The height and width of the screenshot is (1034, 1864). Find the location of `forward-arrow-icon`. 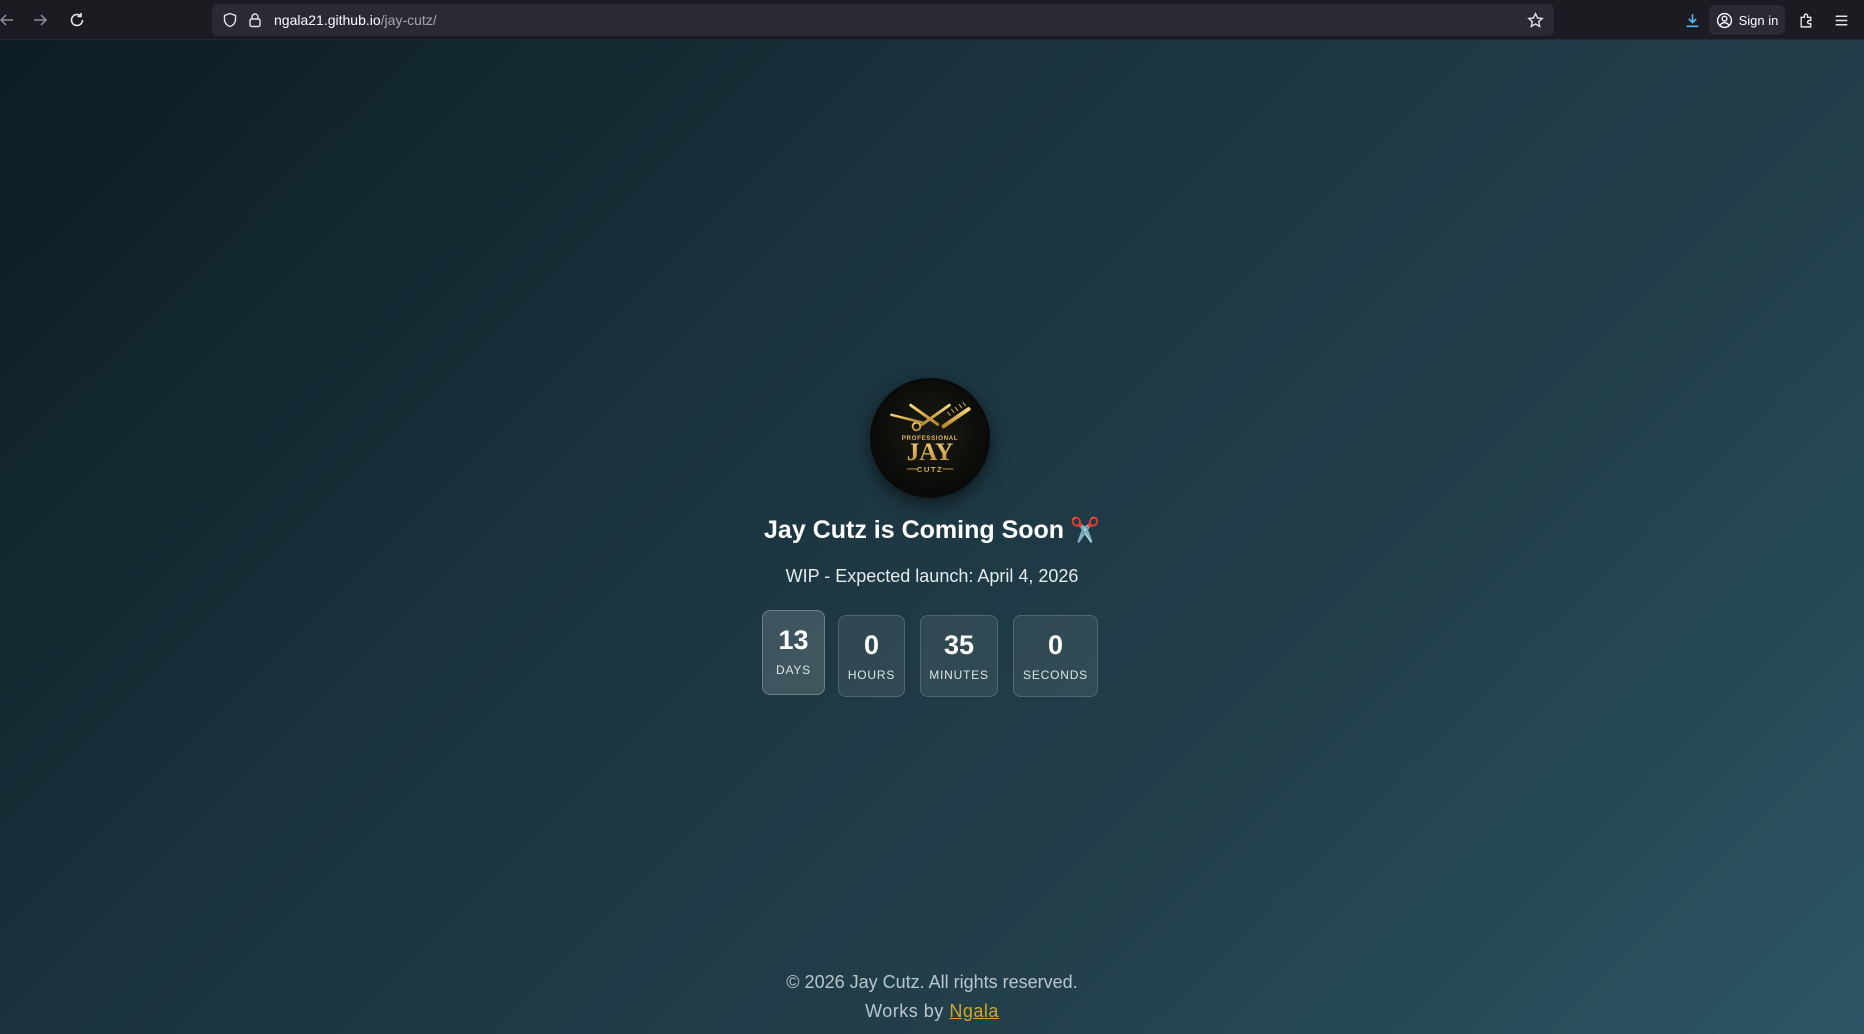

forward-arrow-icon is located at coordinates (41, 20).